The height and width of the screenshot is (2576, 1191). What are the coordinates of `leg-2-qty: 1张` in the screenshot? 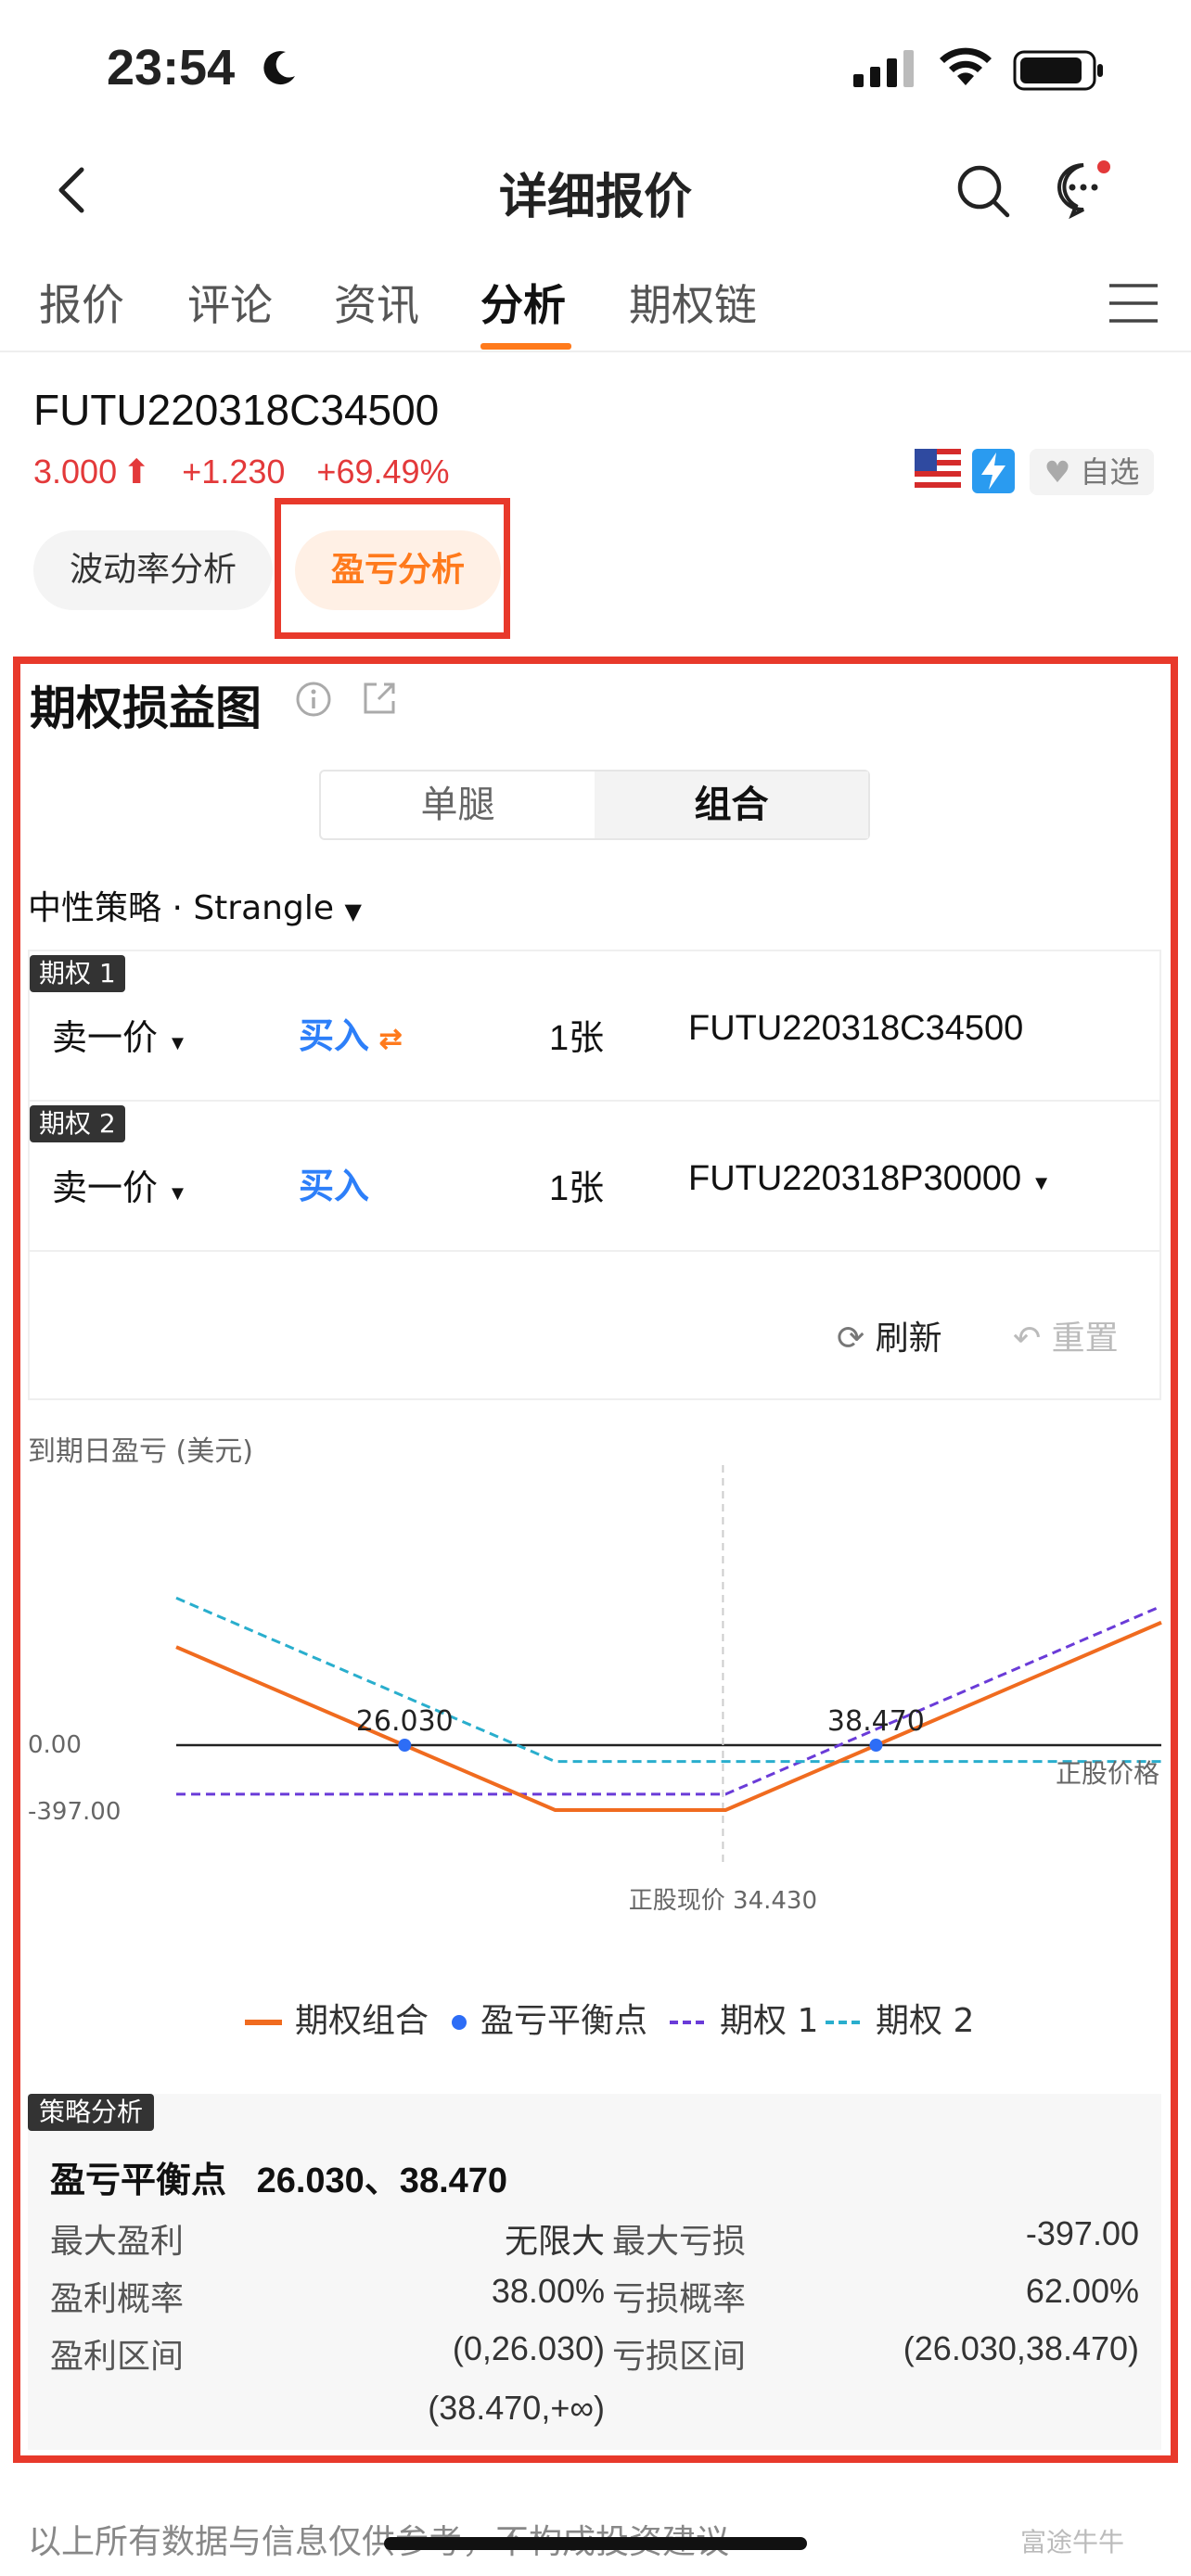 It's located at (576, 1184).